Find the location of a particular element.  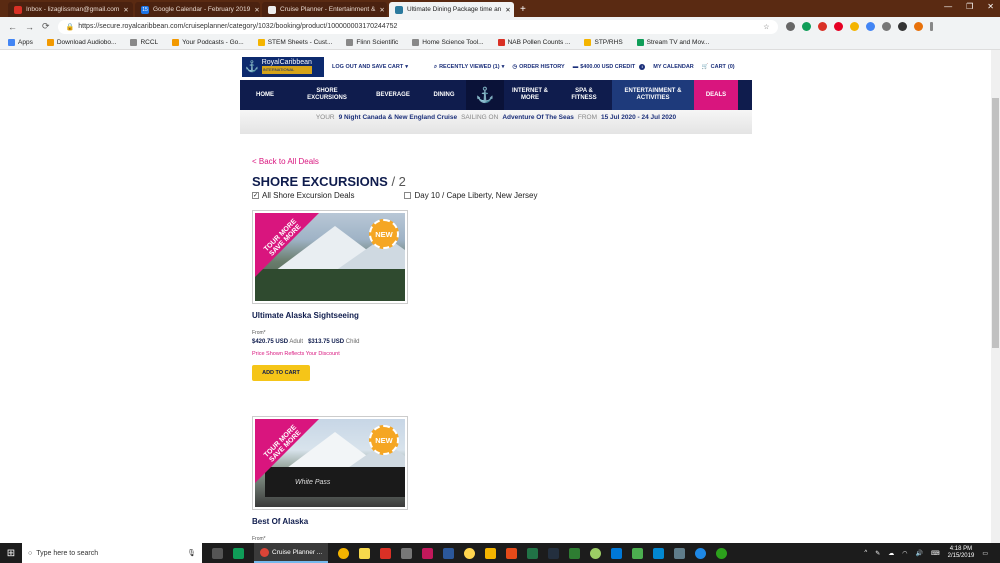

sticky-notes-icon is located at coordinates (365, 553).